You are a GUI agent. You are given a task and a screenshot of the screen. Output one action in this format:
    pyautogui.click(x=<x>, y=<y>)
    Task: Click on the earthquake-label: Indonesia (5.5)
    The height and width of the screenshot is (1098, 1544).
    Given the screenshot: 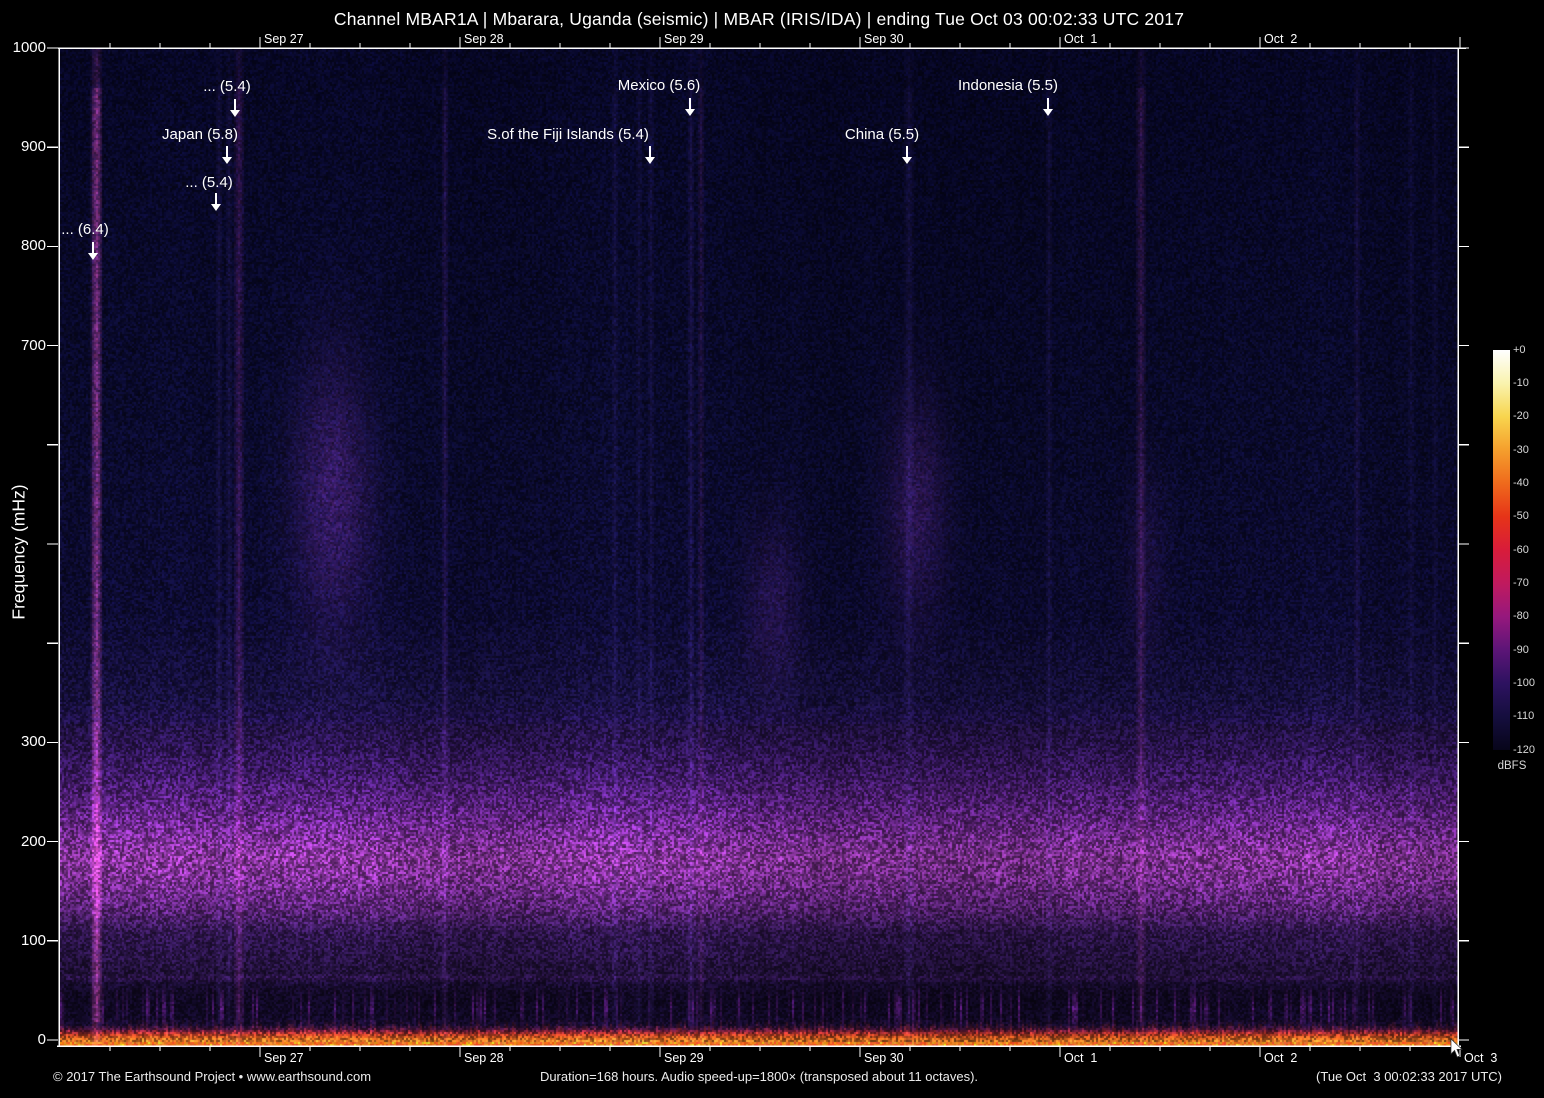 What is the action you would take?
    pyautogui.click(x=1008, y=85)
    